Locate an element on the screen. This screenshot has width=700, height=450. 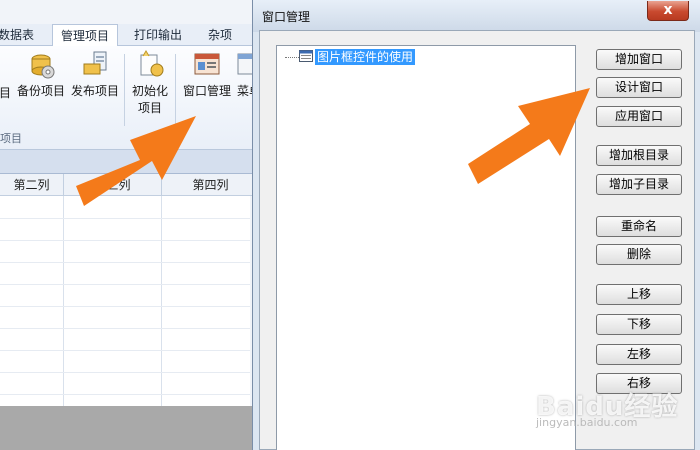
window-icon is located at coordinates (306, 56).